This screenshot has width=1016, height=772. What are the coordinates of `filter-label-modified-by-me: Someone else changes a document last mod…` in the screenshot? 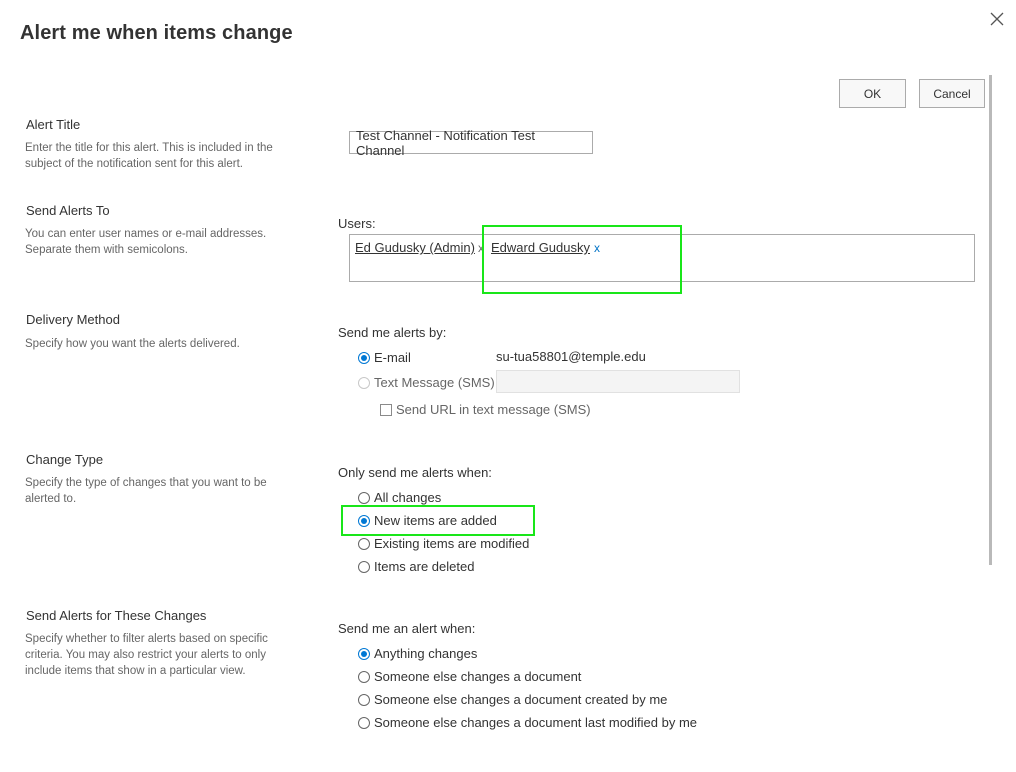 It's located at (536, 722).